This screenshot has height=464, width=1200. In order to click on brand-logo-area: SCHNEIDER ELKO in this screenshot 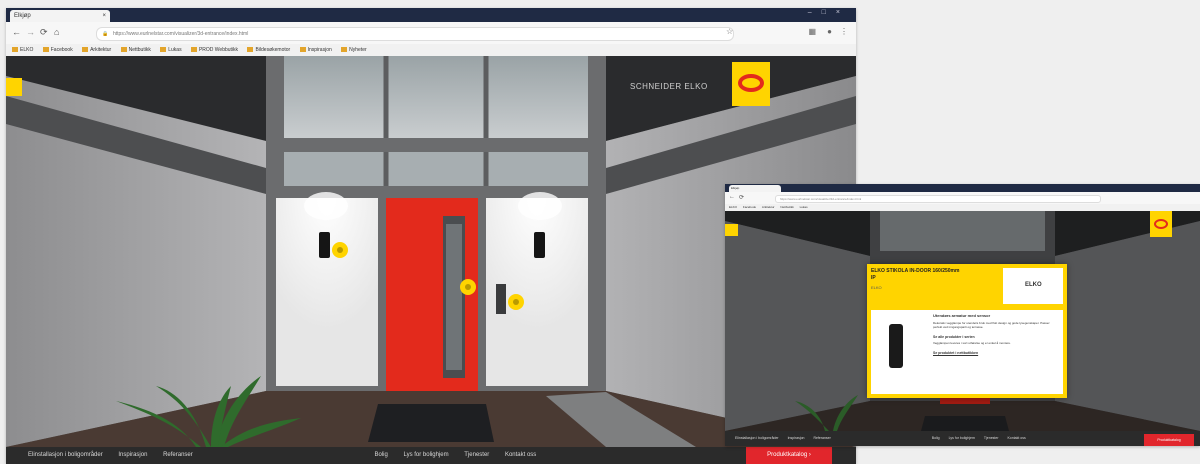, I will do `click(700, 84)`.